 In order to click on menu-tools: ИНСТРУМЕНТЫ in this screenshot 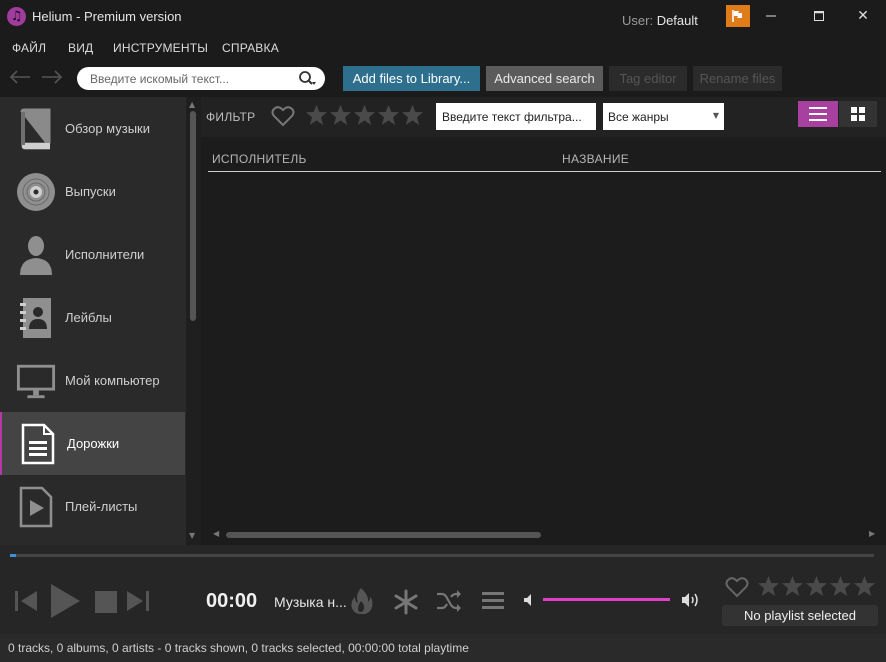, I will do `click(160, 48)`.